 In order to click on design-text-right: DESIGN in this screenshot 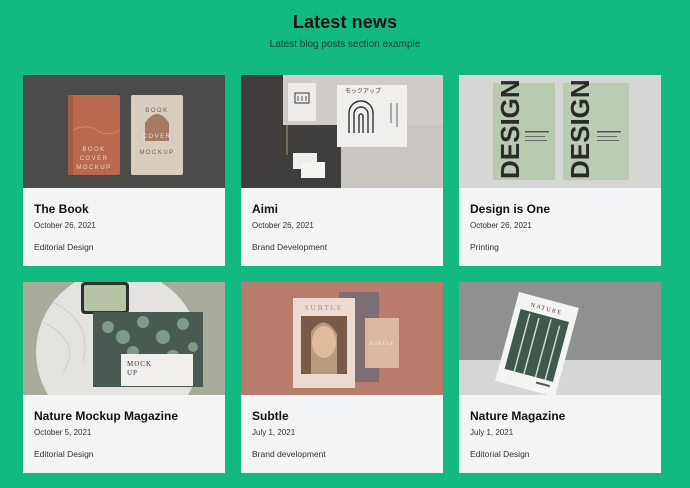, I will do `click(580, 129)`.